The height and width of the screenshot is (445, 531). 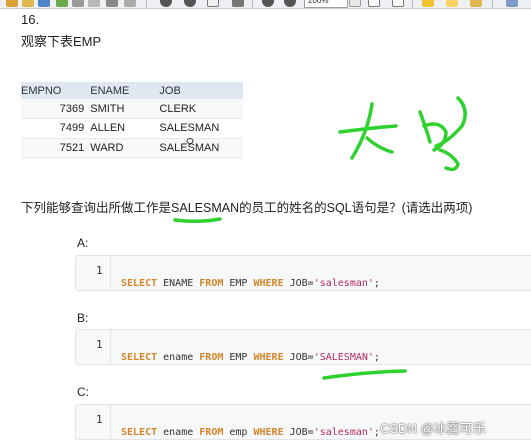 What do you see at coordinates (205, 208) in the screenshot?
I see `question-highlight: SALESMAN` at bounding box center [205, 208].